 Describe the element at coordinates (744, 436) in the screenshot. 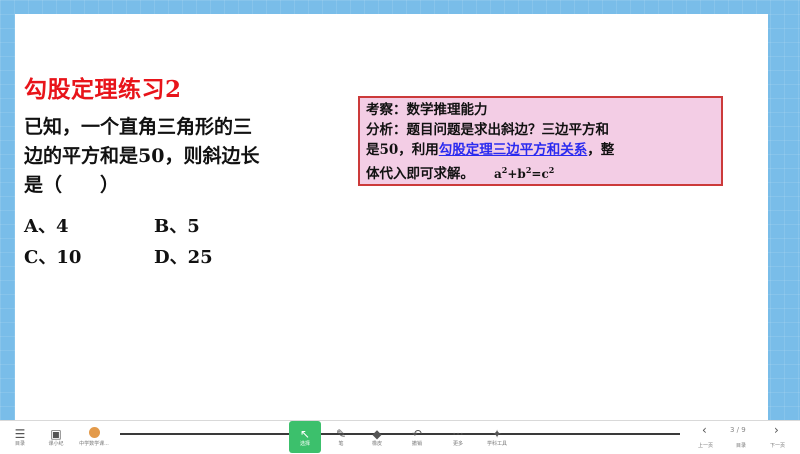

I see `page-navigator: ‹ 3 / 9 › 上一页 目录 下一页` at that location.